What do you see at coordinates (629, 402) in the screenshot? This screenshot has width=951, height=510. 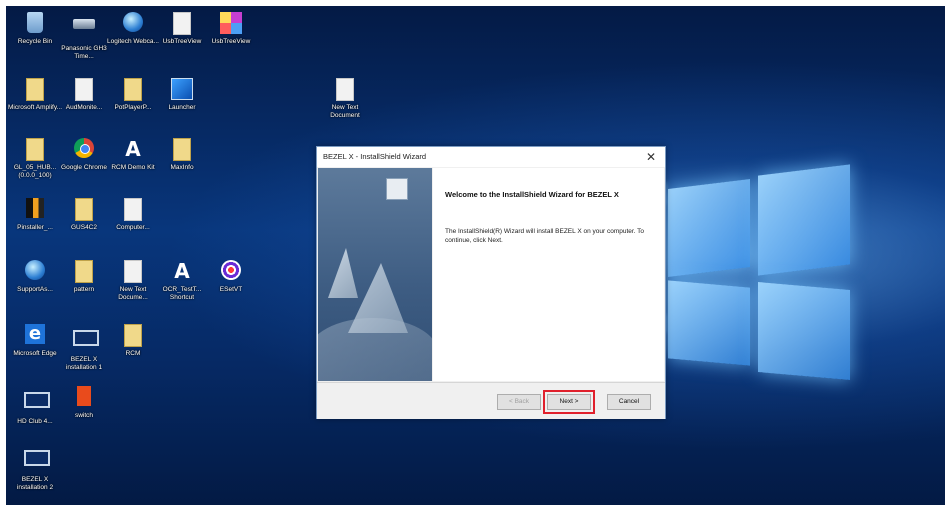 I see `cancel-button: Cancel` at bounding box center [629, 402].